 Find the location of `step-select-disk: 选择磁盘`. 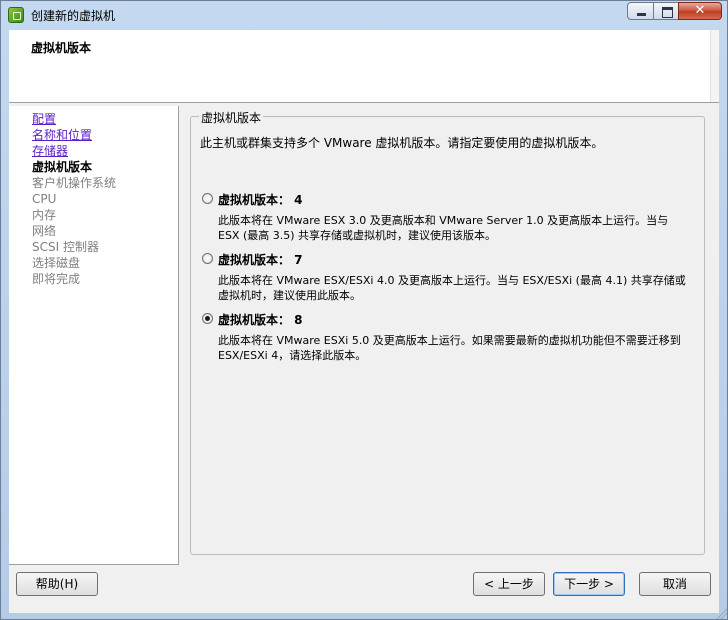

step-select-disk: 选择磁盘 is located at coordinates (56, 263).